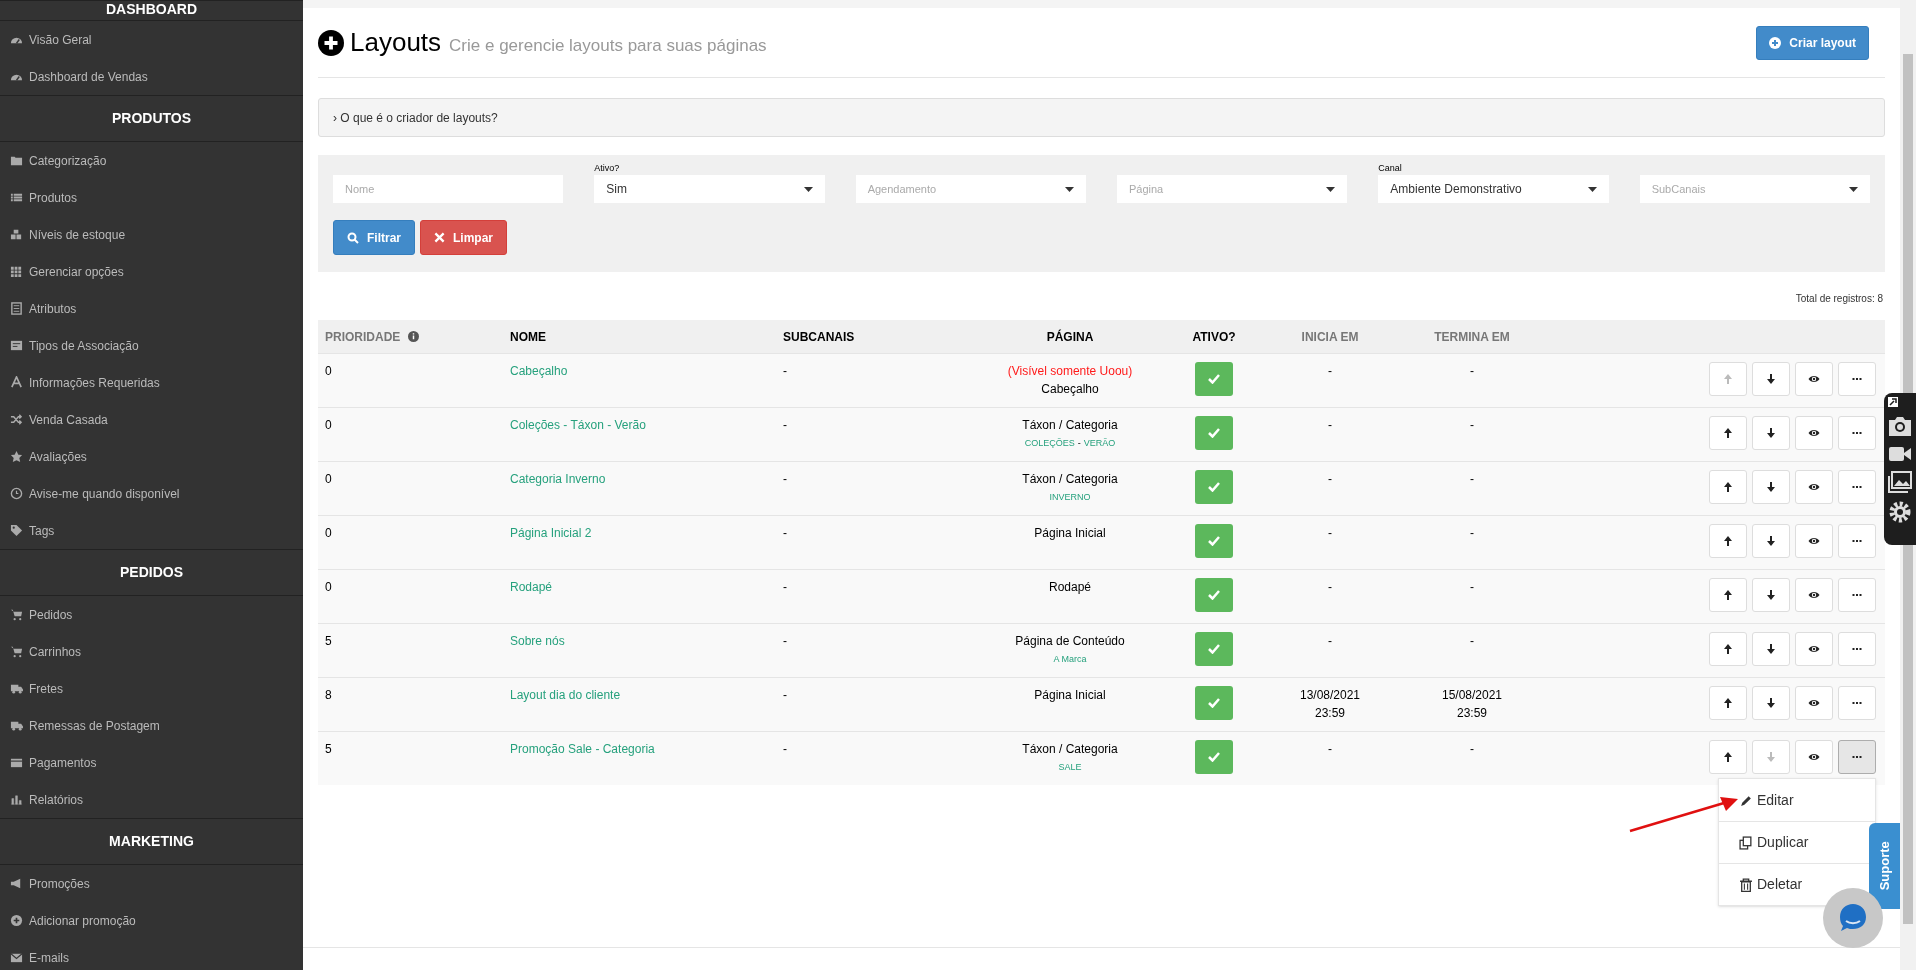 The height and width of the screenshot is (970, 1916). What do you see at coordinates (151, 725) in the screenshot?
I see `sidebar-item: Remessas de Postagem` at bounding box center [151, 725].